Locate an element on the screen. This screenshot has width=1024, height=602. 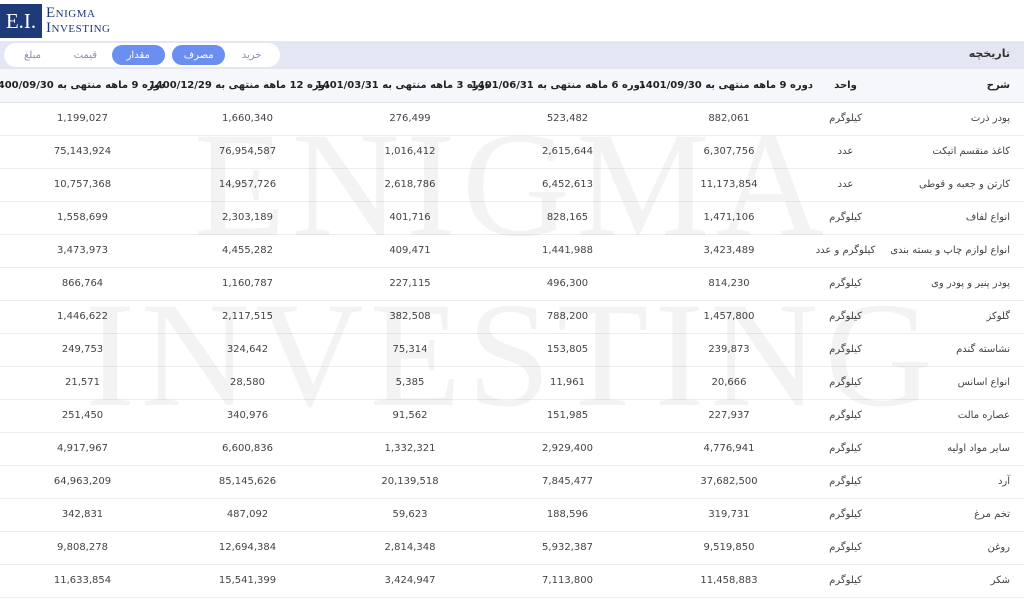
cell-description: کاغذ منقسم اتیکت is located at coordinates (951, 152).